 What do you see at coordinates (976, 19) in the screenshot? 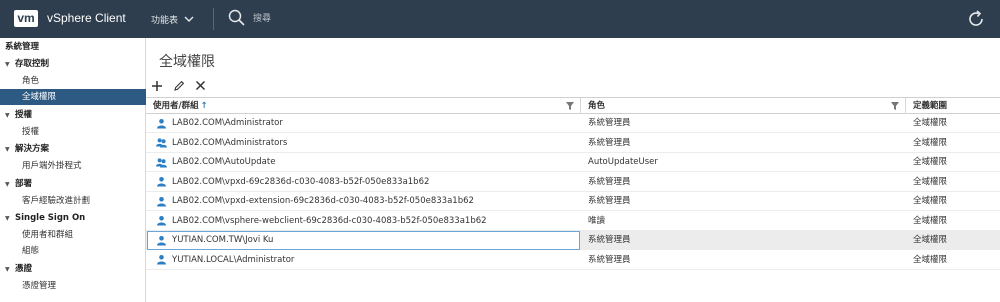
I see `refresh-icon` at bounding box center [976, 19].